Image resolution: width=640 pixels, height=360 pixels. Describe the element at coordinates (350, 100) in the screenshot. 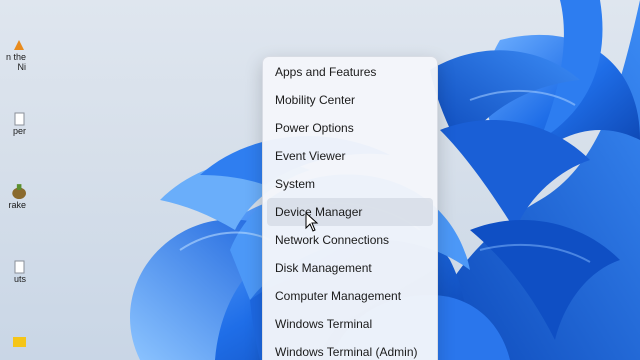

I see `menu-item-mobility-center: Mobility Center` at that location.